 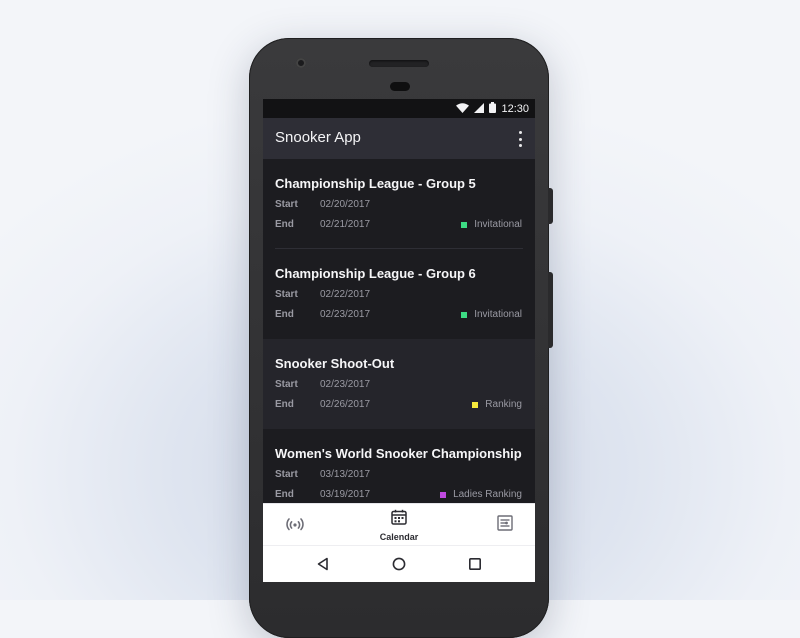 I want to click on power-button, so click(x=550, y=310).